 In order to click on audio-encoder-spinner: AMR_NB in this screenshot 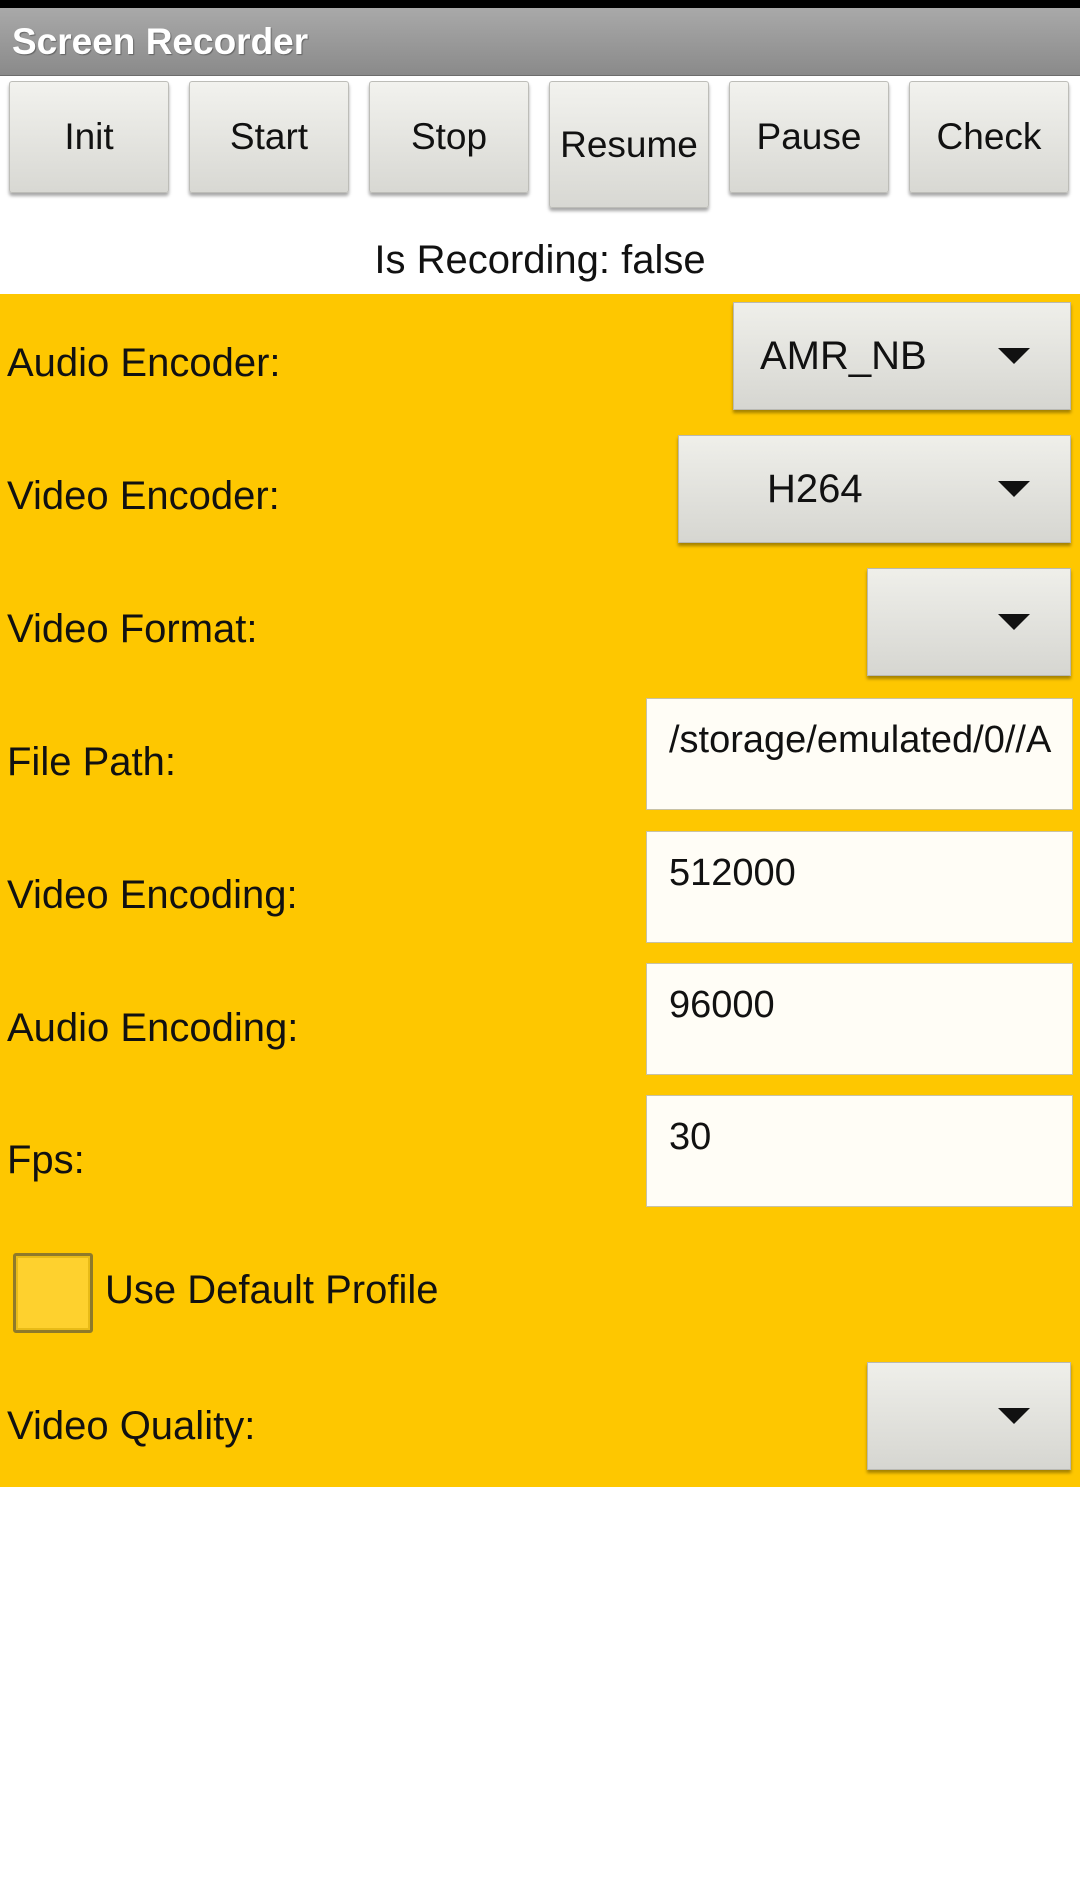, I will do `click(902, 356)`.